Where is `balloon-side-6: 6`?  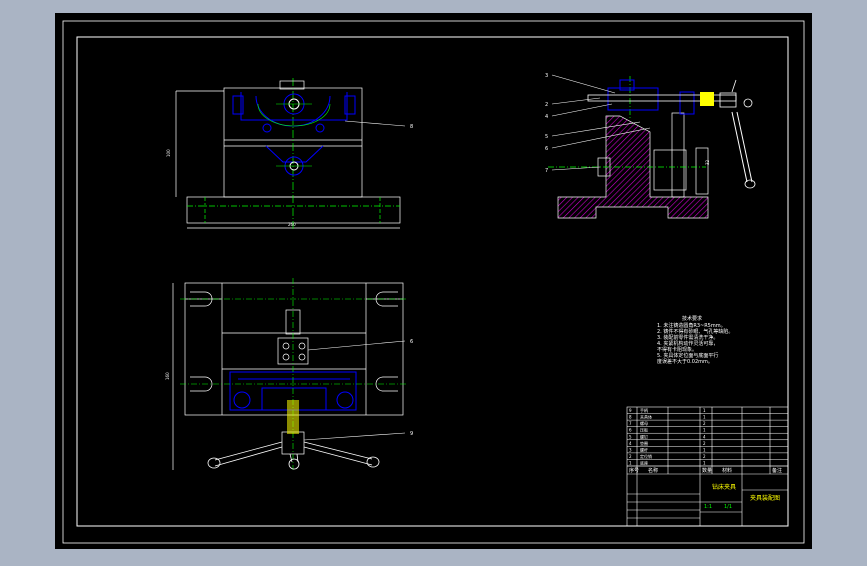 balloon-side-6: 6 is located at coordinates (546, 149).